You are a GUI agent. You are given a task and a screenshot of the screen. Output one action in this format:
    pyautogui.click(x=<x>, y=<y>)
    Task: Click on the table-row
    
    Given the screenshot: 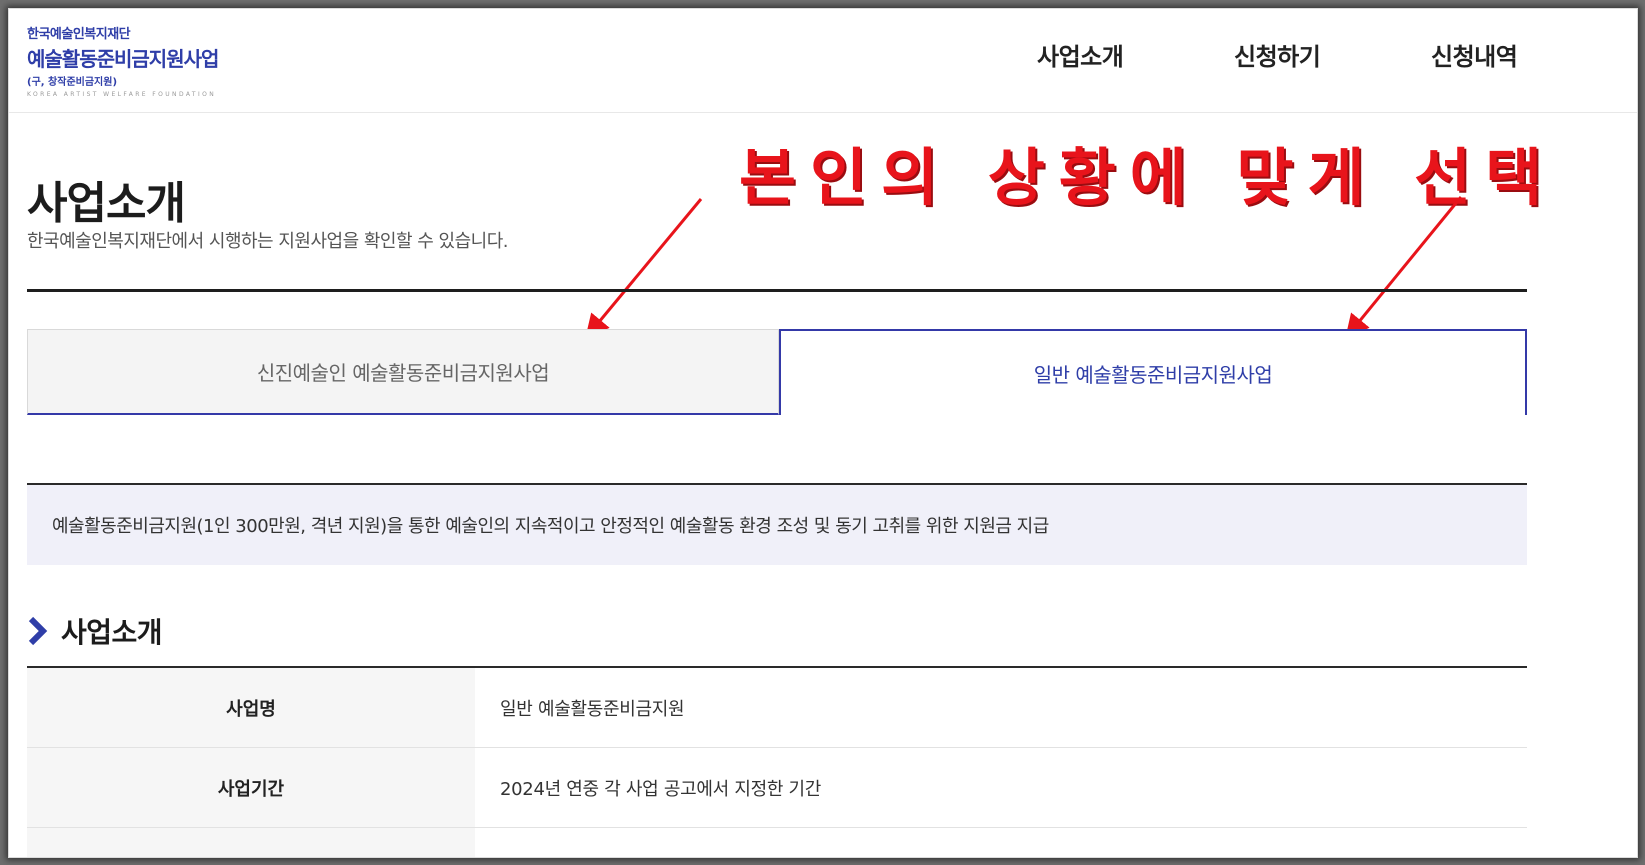 What is the action you would take?
    pyautogui.click(x=777, y=842)
    